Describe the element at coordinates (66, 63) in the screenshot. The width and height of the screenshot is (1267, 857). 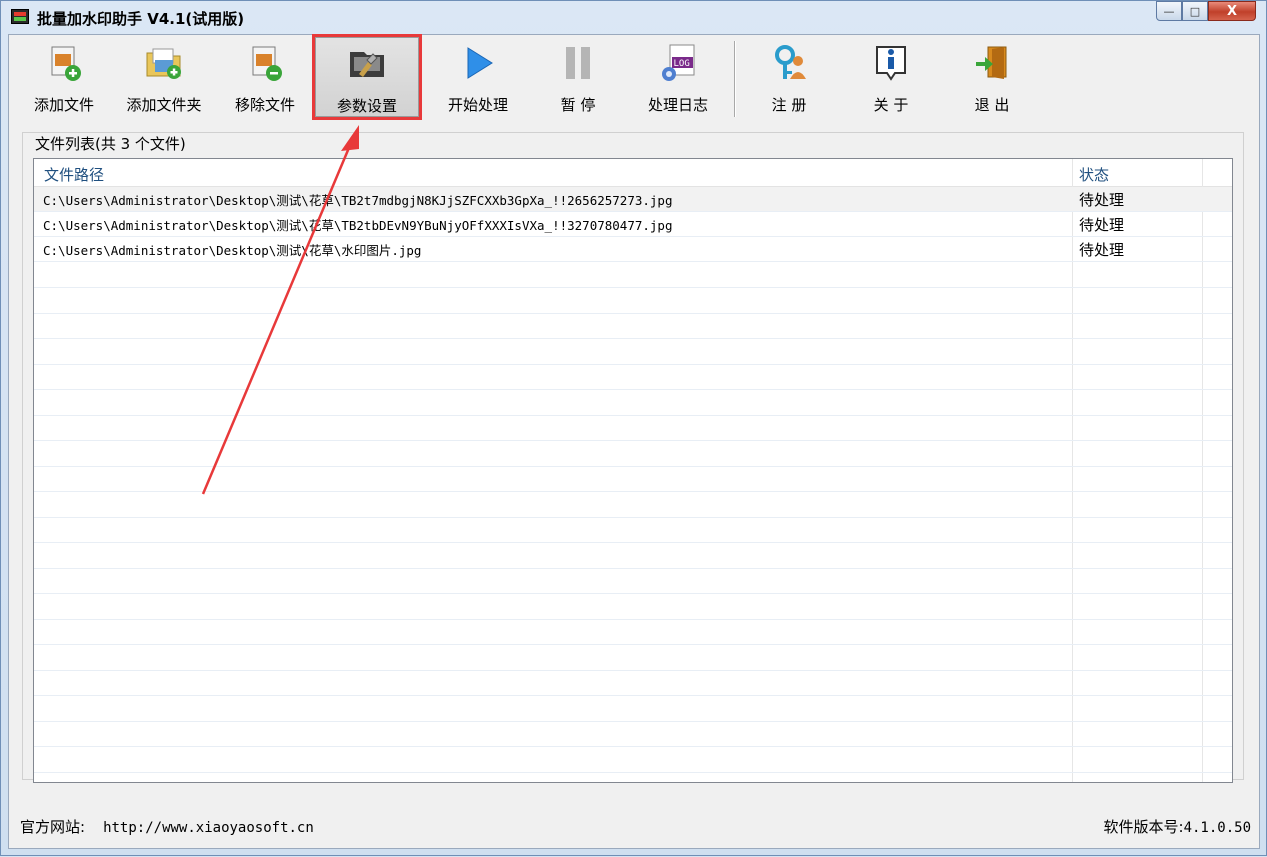
I see `add-file-icon` at that location.